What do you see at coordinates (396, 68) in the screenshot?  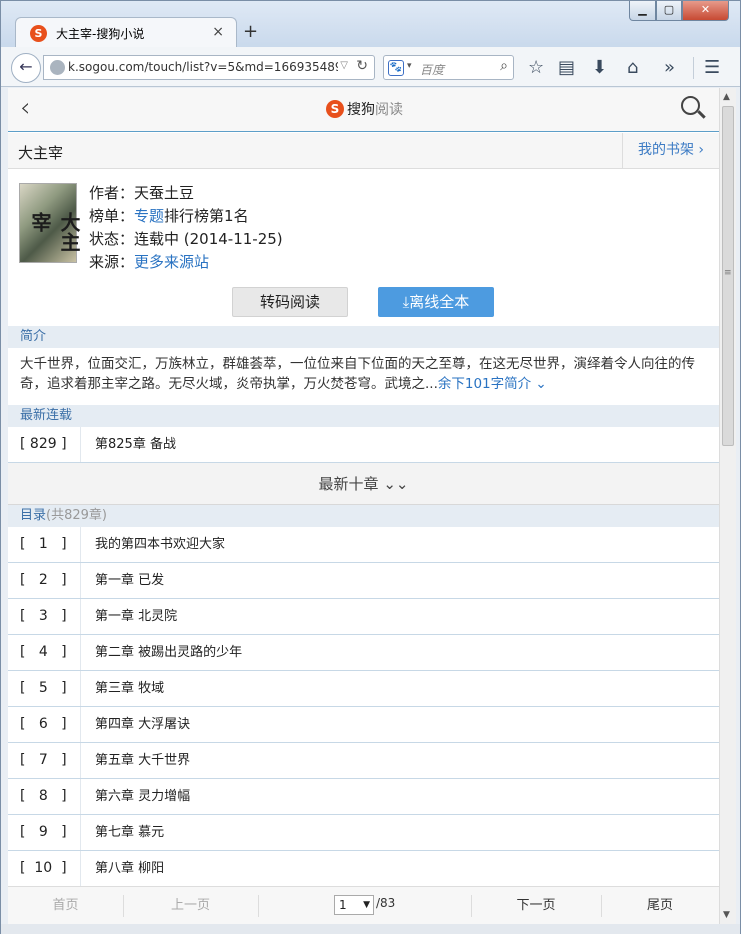 I see `baidu-engine-icon: 🐾` at bounding box center [396, 68].